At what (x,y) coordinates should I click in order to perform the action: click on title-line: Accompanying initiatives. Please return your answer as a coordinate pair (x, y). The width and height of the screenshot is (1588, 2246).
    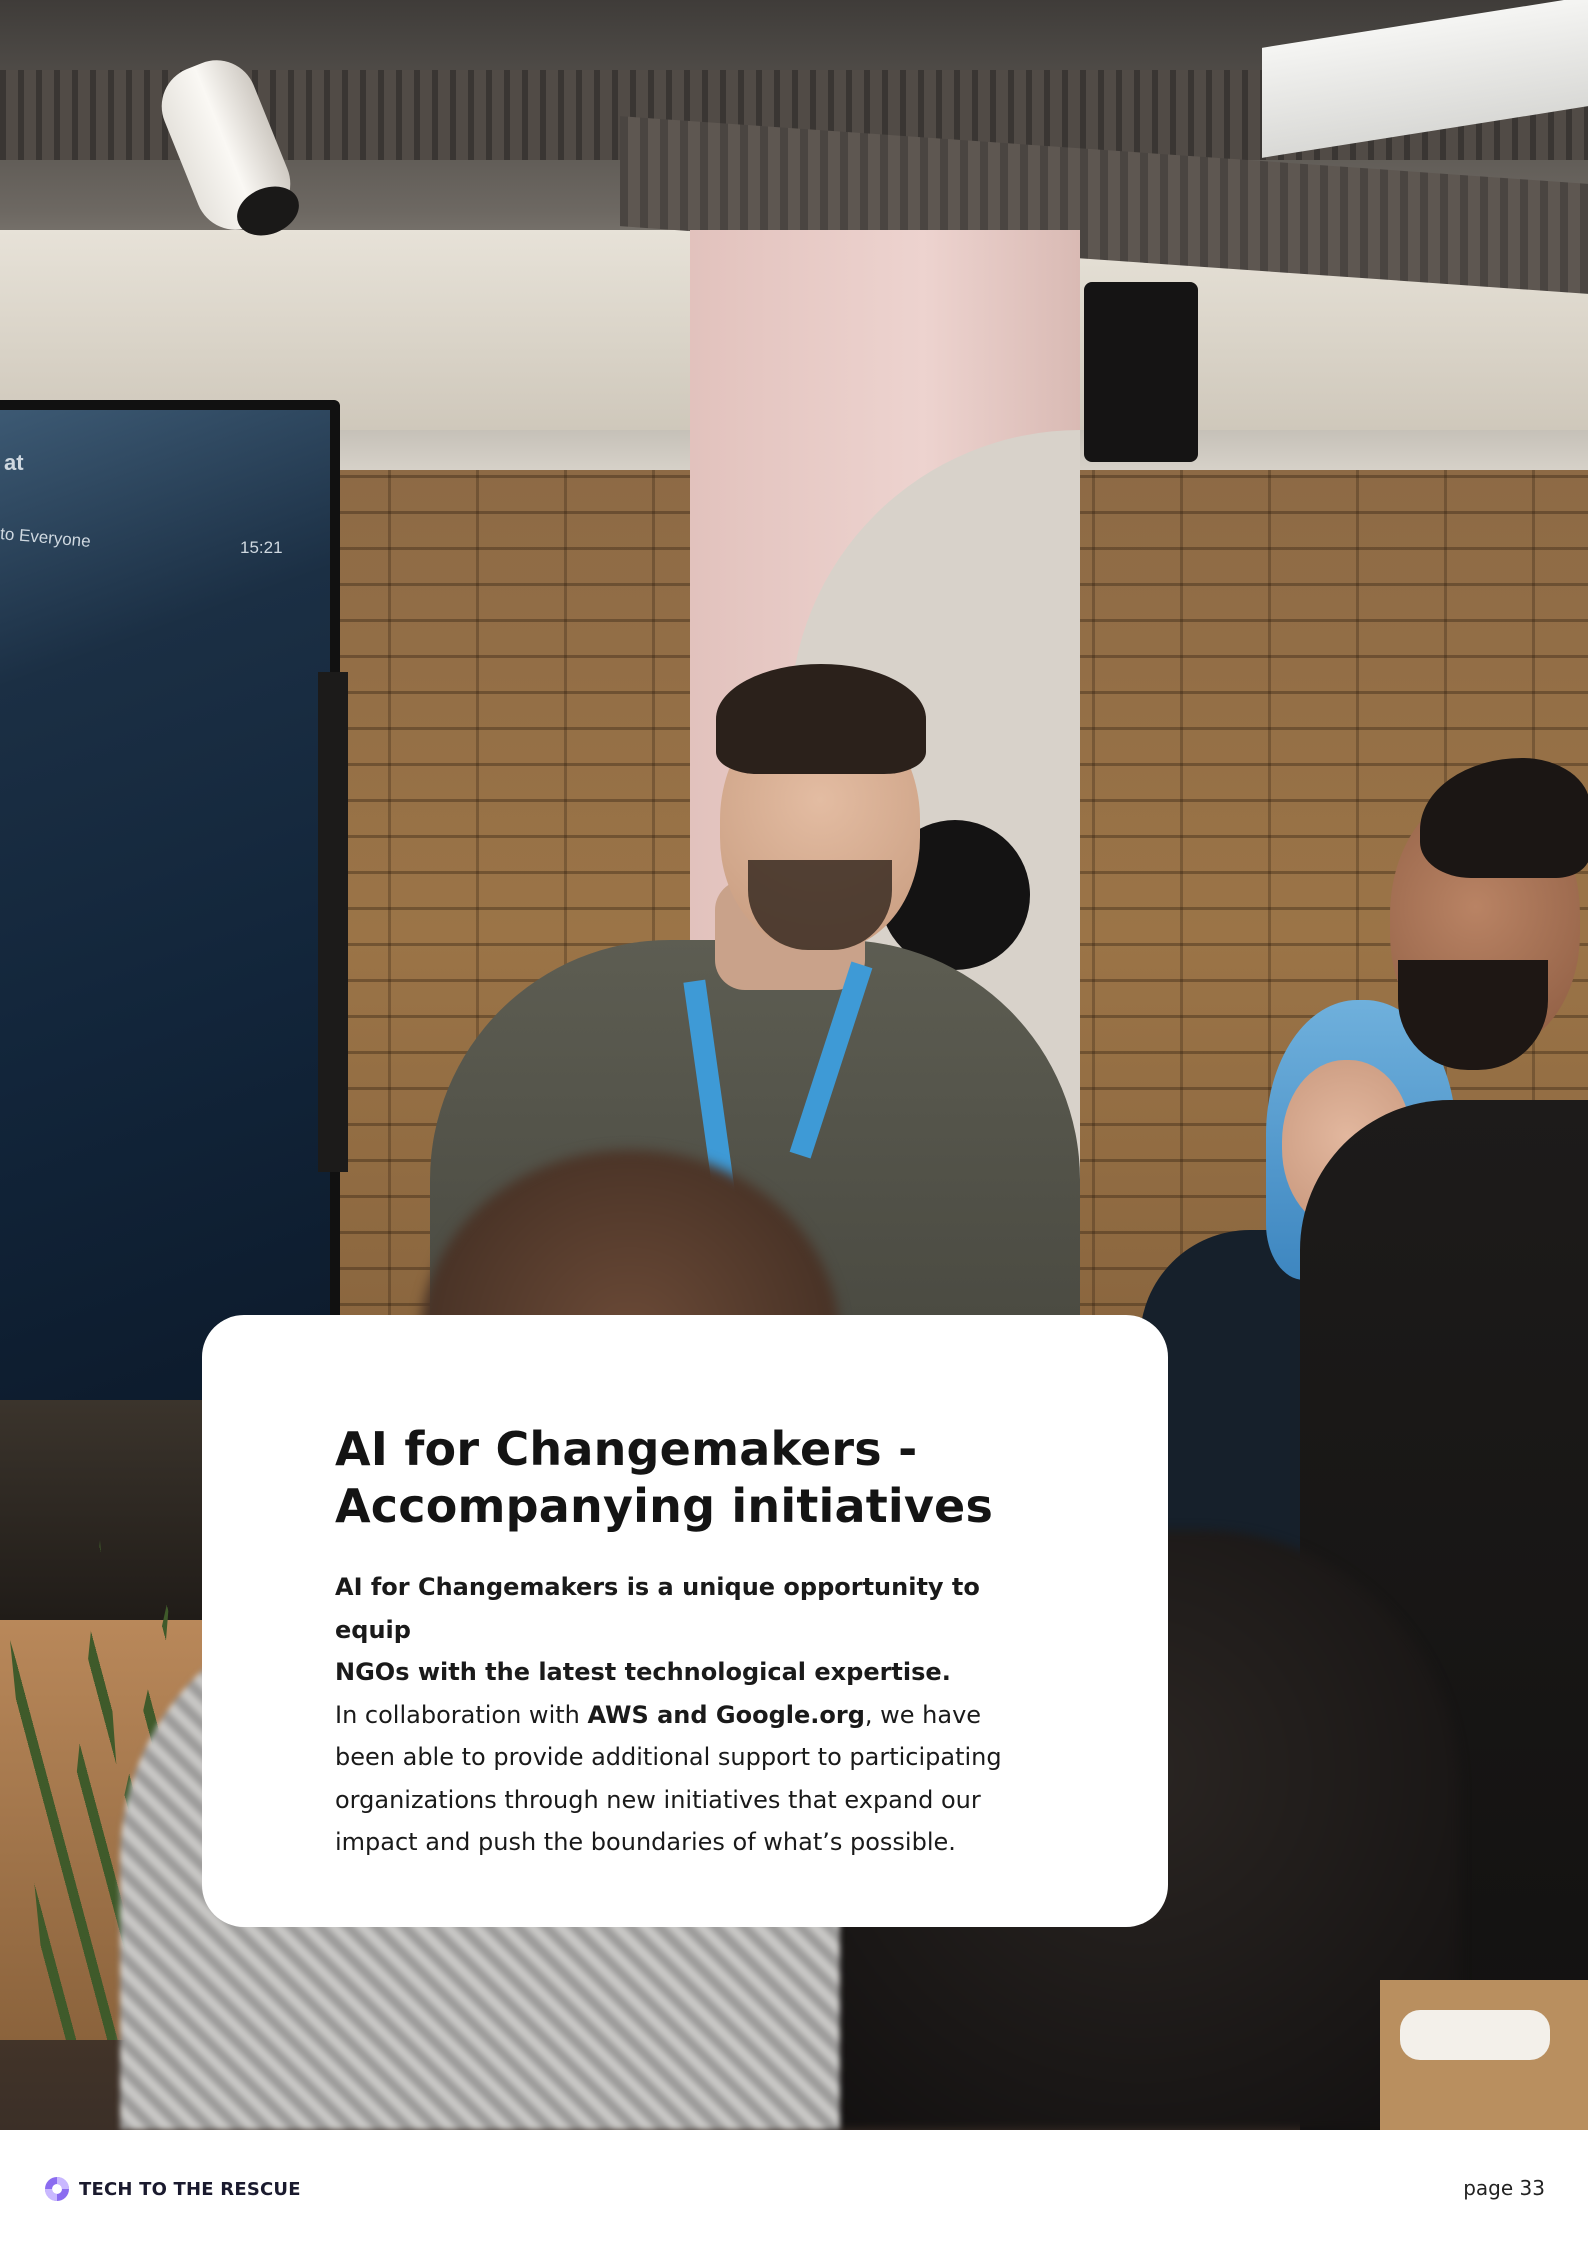
    Looking at the image, I should click on (664, 1506).